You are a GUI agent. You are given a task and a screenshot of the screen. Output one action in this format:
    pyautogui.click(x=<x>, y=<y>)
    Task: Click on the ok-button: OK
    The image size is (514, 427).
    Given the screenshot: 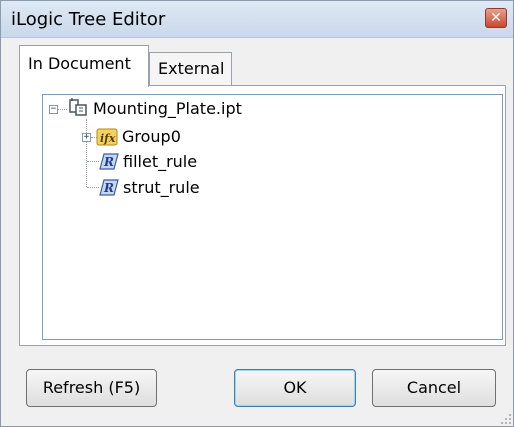 What is the action you would take?
    pyautogui.click(x=295, y=388)
    